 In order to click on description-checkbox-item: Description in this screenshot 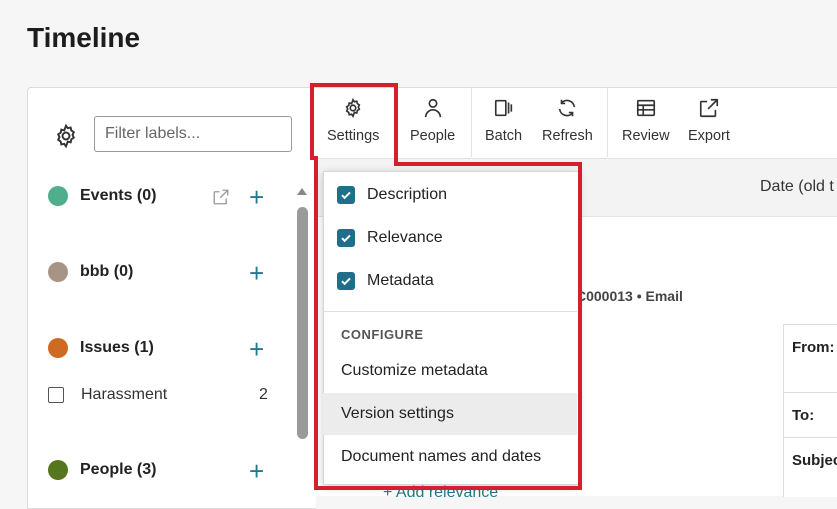, I will do `click(450, 195)`.